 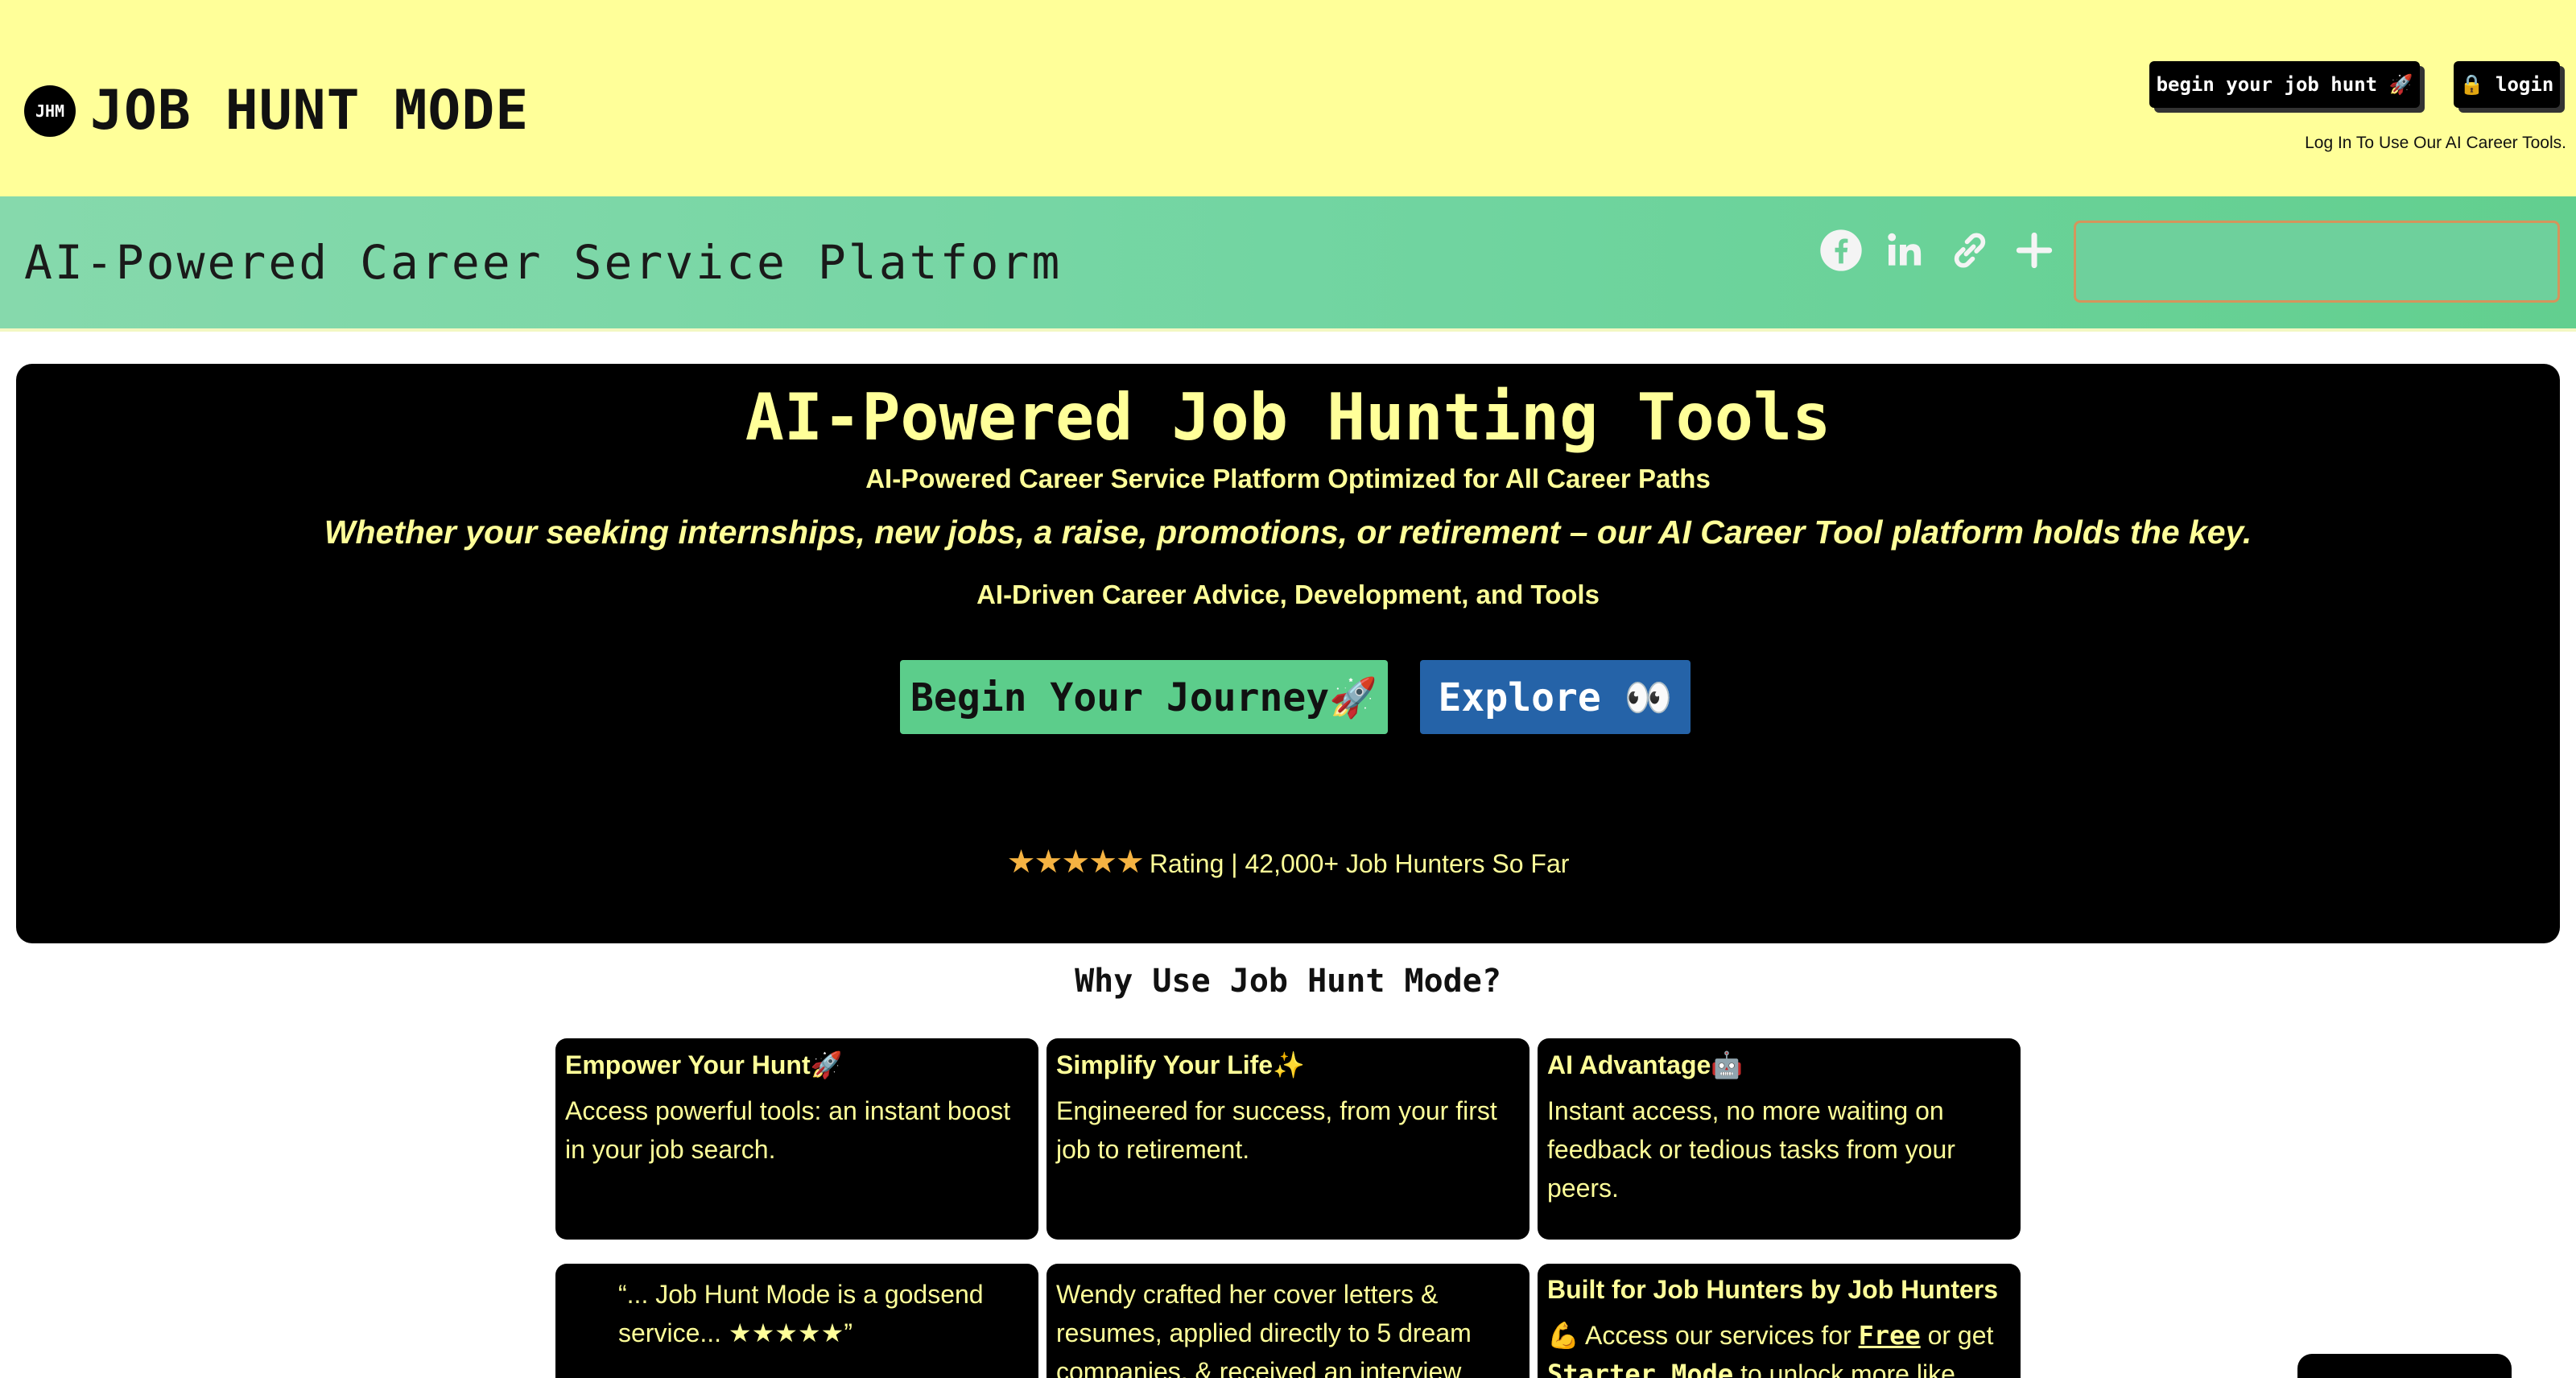 I want to click on login-hint: Log In To Use Our AI Career Tools., so click(x=2435, y=143).